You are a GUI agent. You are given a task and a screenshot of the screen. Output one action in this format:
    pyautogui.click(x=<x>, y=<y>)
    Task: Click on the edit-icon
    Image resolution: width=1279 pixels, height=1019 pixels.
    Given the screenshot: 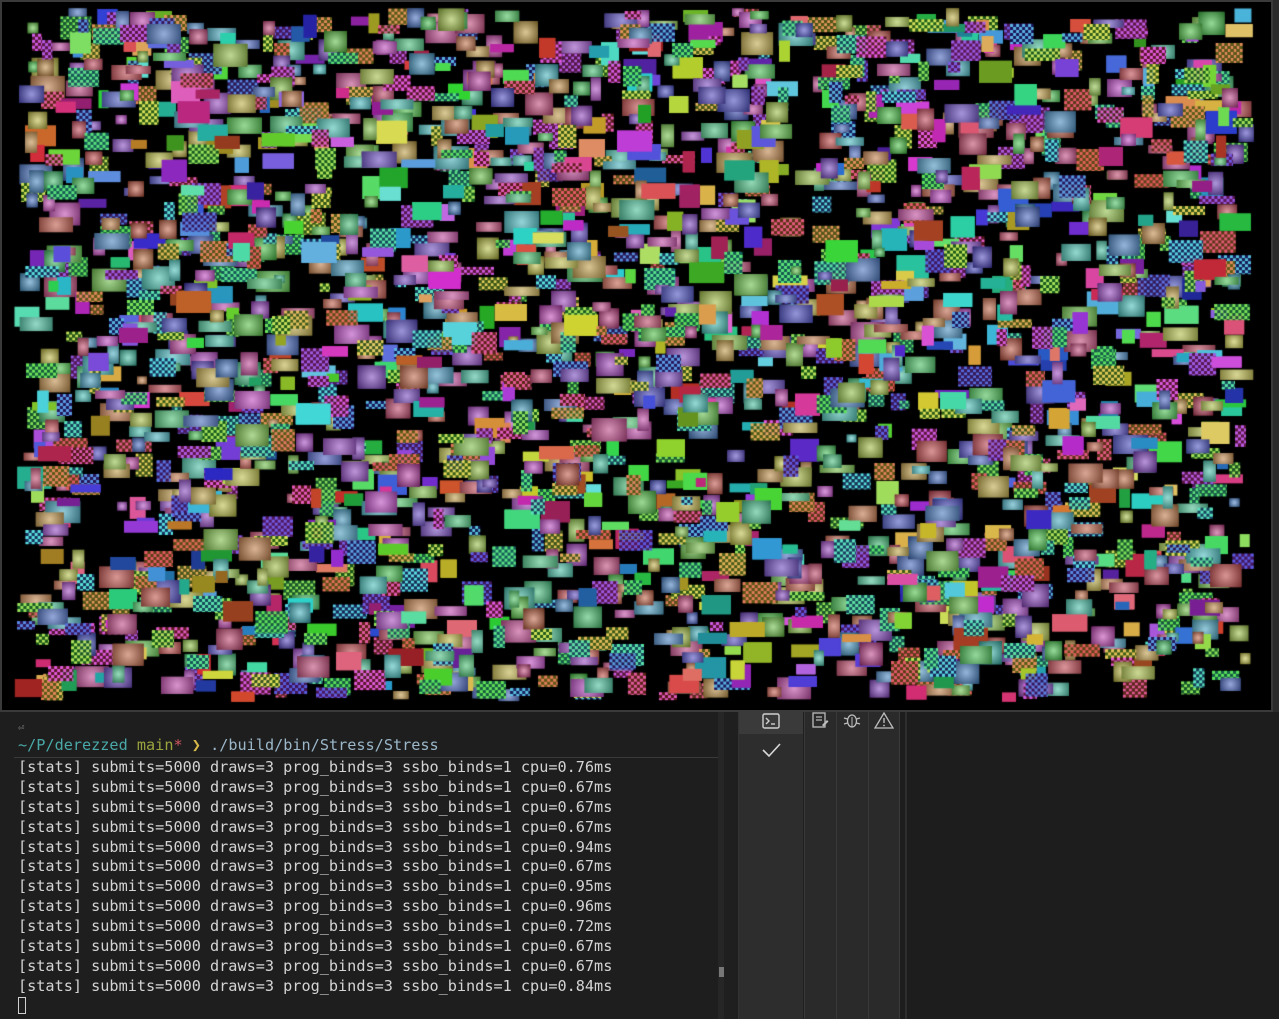 What is the action you would take?
    pyautogui.click(x=820, y=721)
    